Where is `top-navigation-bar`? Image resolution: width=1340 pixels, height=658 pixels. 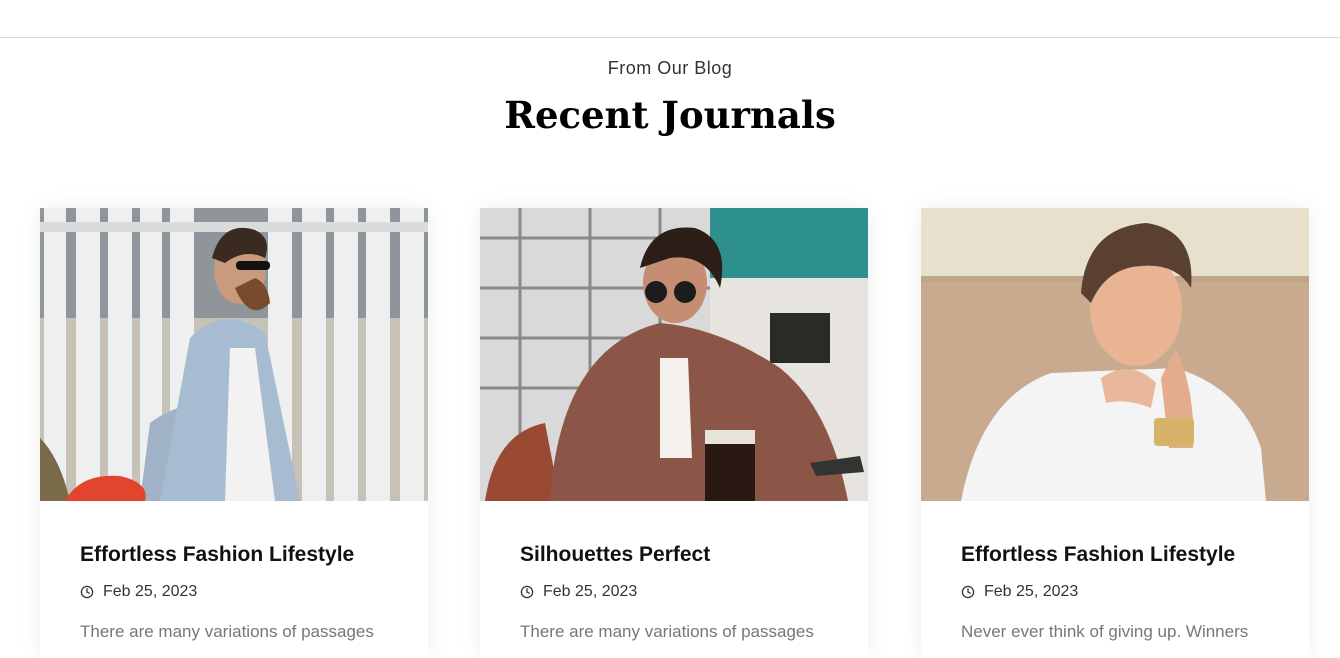
top-navigation-bar is located at coordinates (670, 19).